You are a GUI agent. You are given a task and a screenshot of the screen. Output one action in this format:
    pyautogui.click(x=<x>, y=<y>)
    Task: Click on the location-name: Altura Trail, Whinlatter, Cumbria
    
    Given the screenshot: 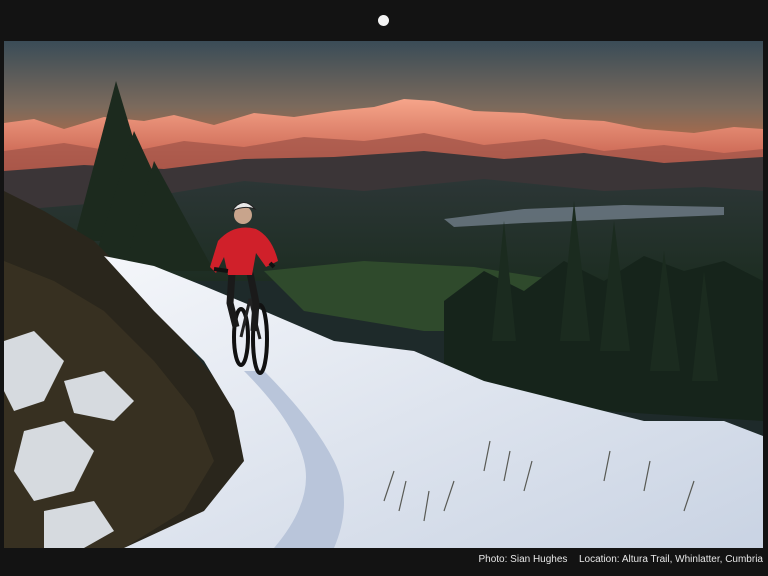 What is the action you would take?
    pyautogui.click(x=692, y=559)
    